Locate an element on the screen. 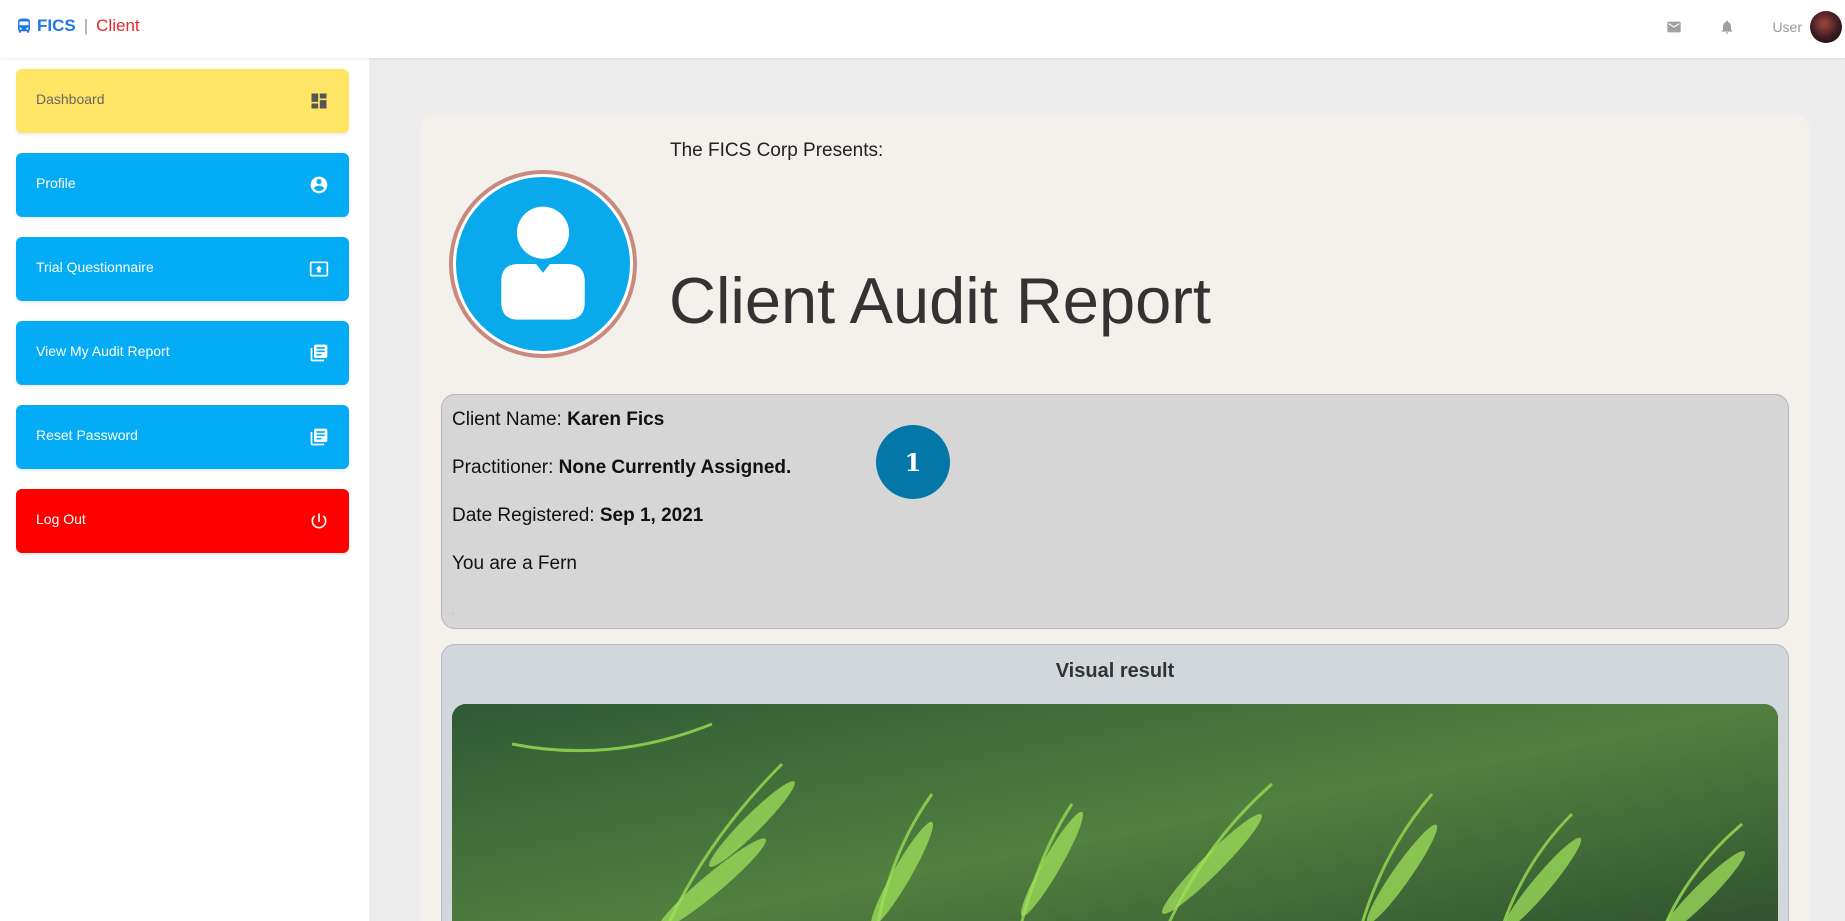 The image size is (1845, 921). account-circle-icon is located at coordinates (319, 185).